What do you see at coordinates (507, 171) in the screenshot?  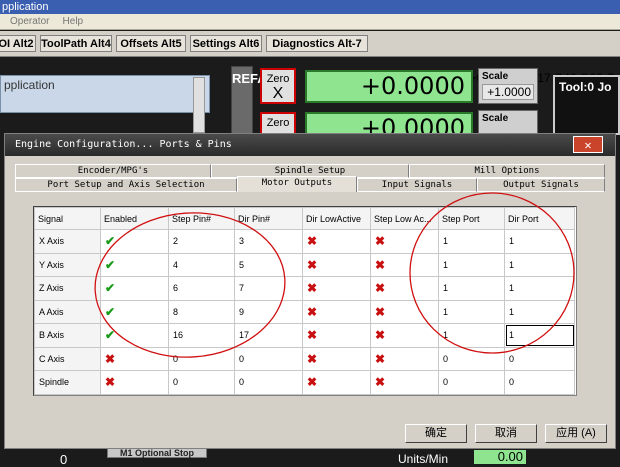 I see `tab-mill-options: Mill Options` at bounding box center [507, 171].